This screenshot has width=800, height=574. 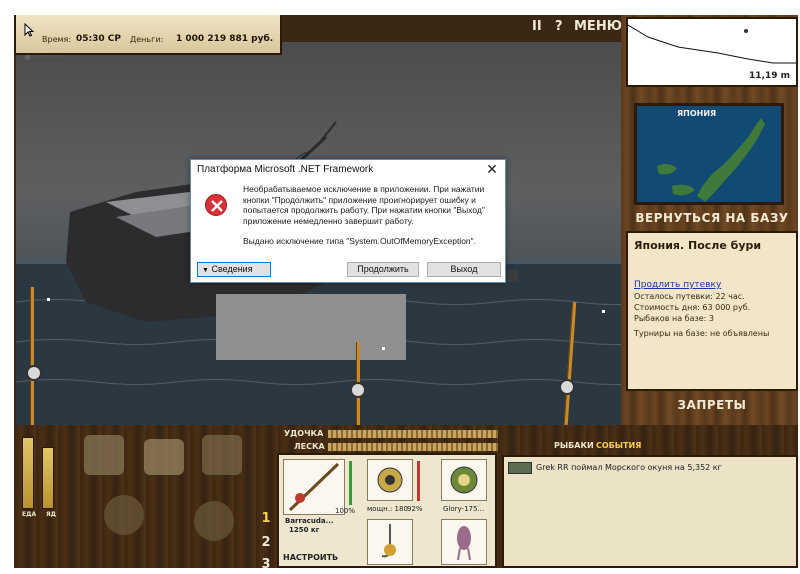 I want to click on help-button: ?, so click(x=559, y=26).